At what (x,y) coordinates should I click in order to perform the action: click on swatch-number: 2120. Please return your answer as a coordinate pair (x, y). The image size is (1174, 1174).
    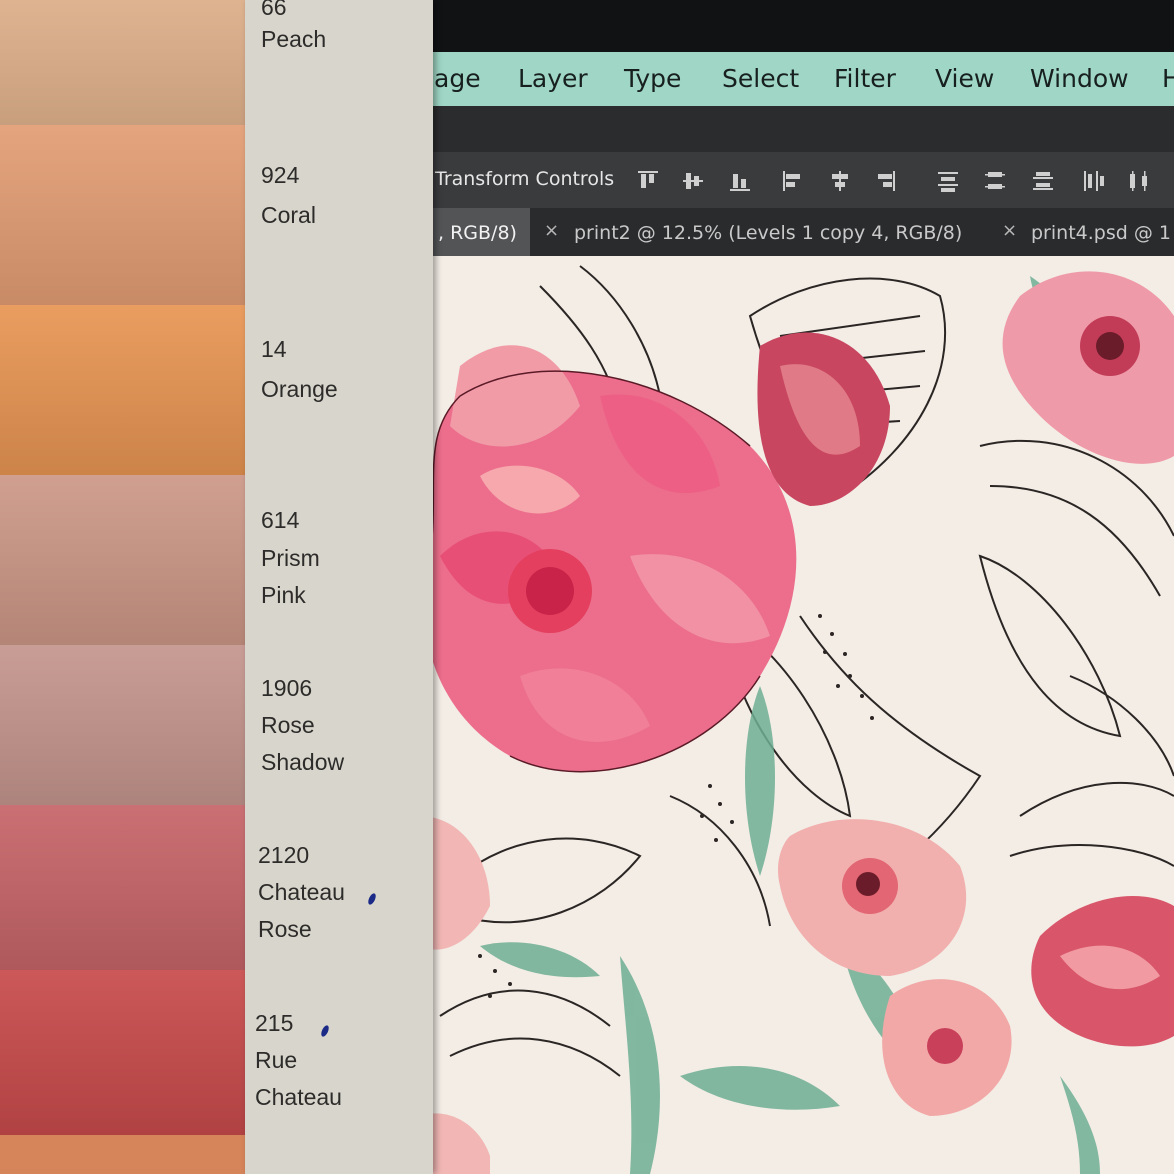
    Looking at the image, I should click on (284, 855).